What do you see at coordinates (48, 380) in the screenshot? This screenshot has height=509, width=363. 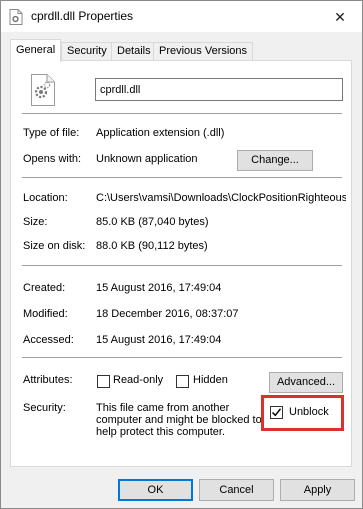 I see `attributes-label: Attributes:` at bounding box center [48, 380].